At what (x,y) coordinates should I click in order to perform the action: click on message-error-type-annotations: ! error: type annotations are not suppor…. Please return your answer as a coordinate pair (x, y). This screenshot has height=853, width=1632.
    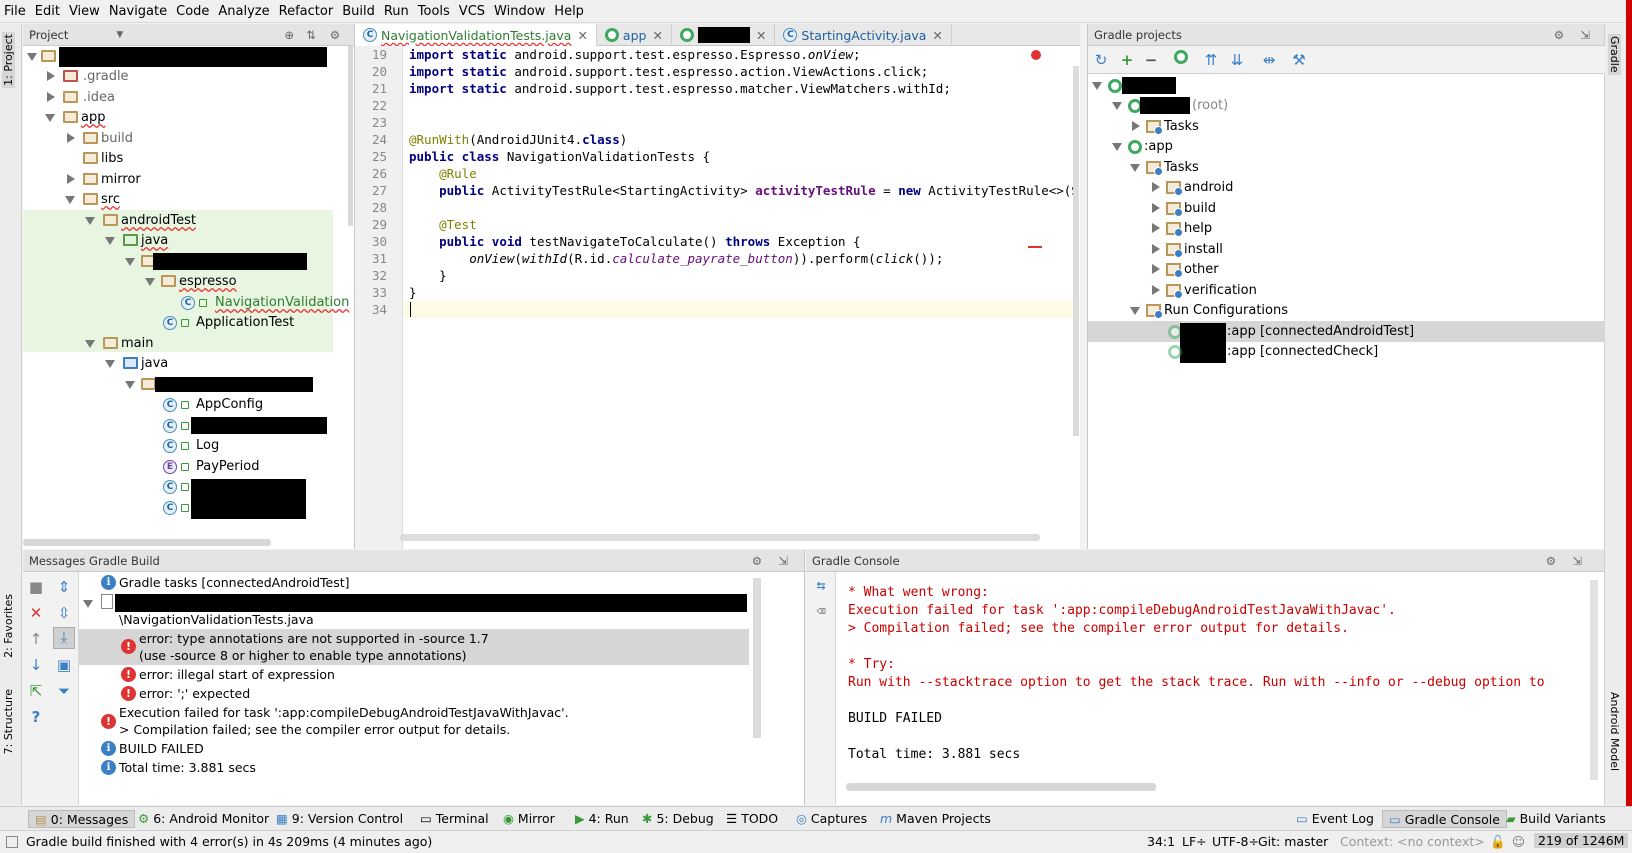
    Looking at the image, I should click on (414, 647).